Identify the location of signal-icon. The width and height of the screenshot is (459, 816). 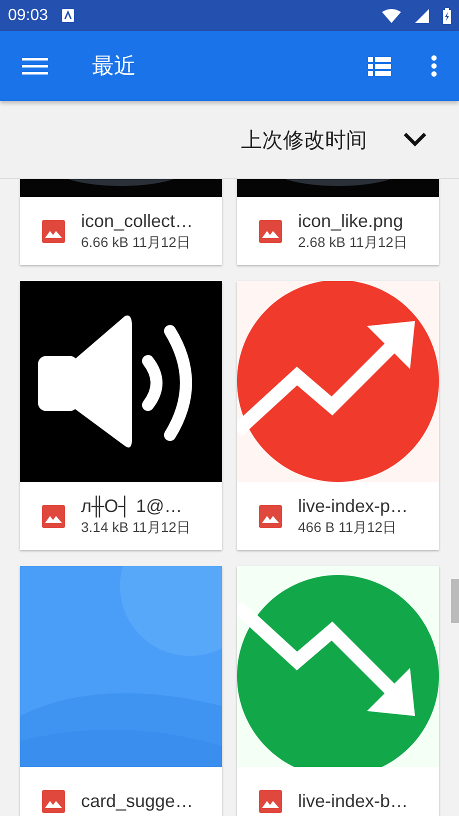
(422, 15).